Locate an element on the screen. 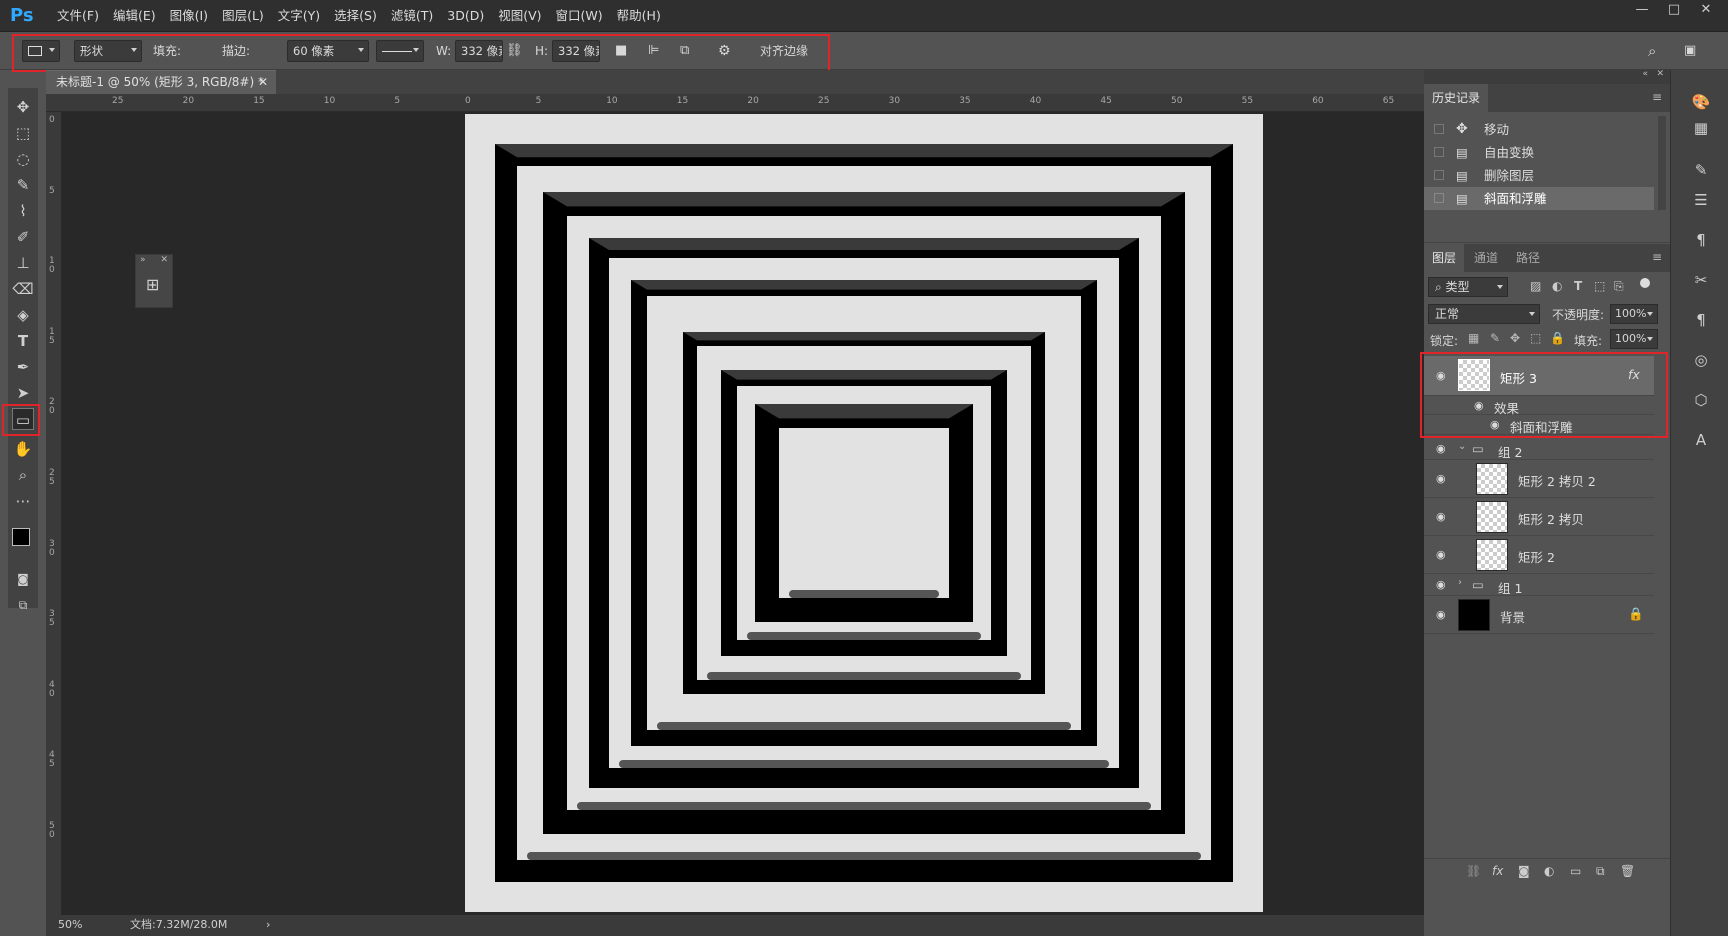 This screenshot has height=936, width=1728. tool-preset-picker is located at coordinates (41, 51).